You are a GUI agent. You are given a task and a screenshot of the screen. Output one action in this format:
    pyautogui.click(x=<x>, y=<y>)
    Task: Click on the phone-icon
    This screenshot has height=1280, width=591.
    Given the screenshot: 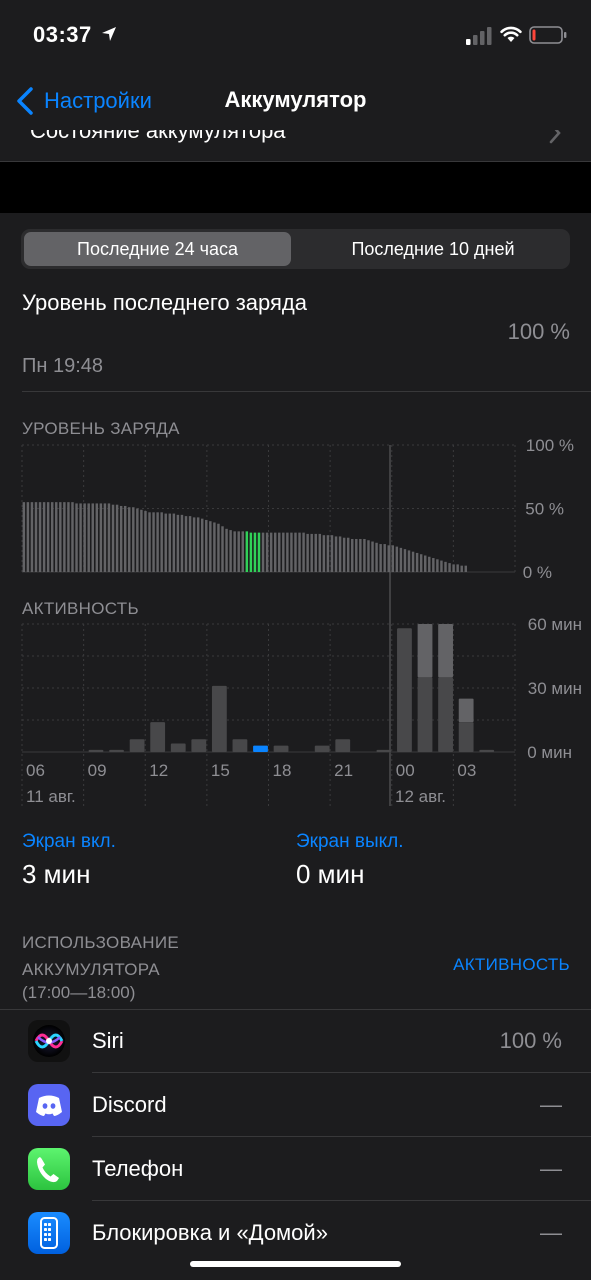 What is the action you would take?
    pyautogui.click(x=49, y=1169)
    